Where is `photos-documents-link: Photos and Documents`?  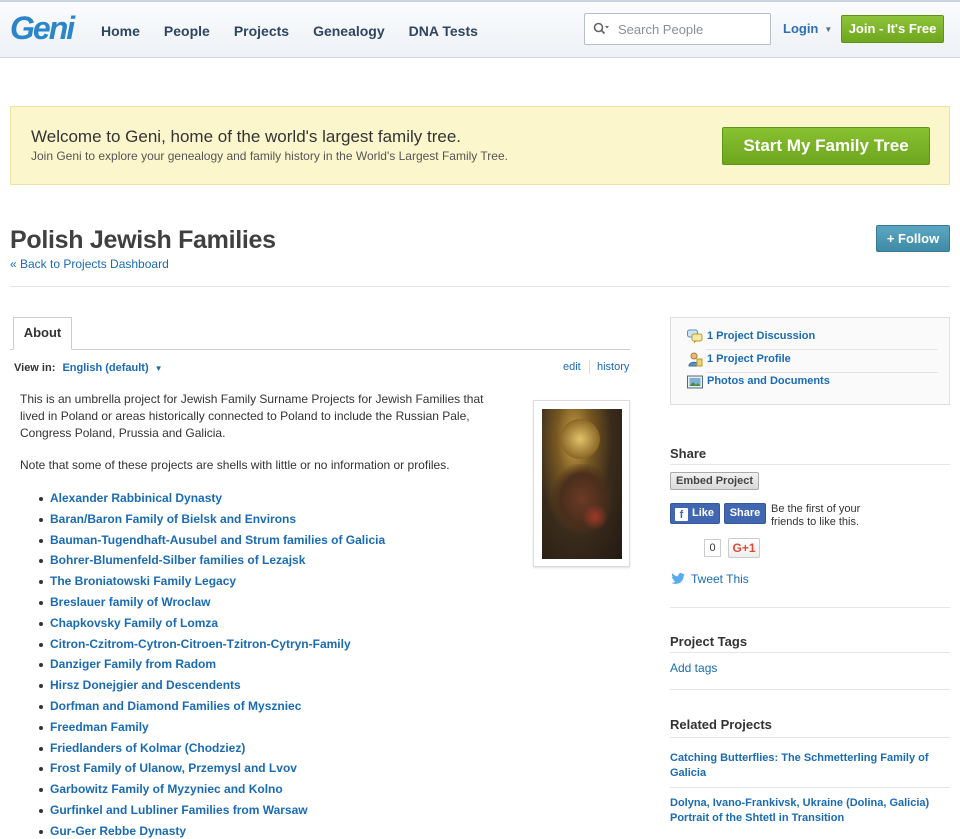 photos-documents-link: Photos and Documents is located at coordinates (758, 381).